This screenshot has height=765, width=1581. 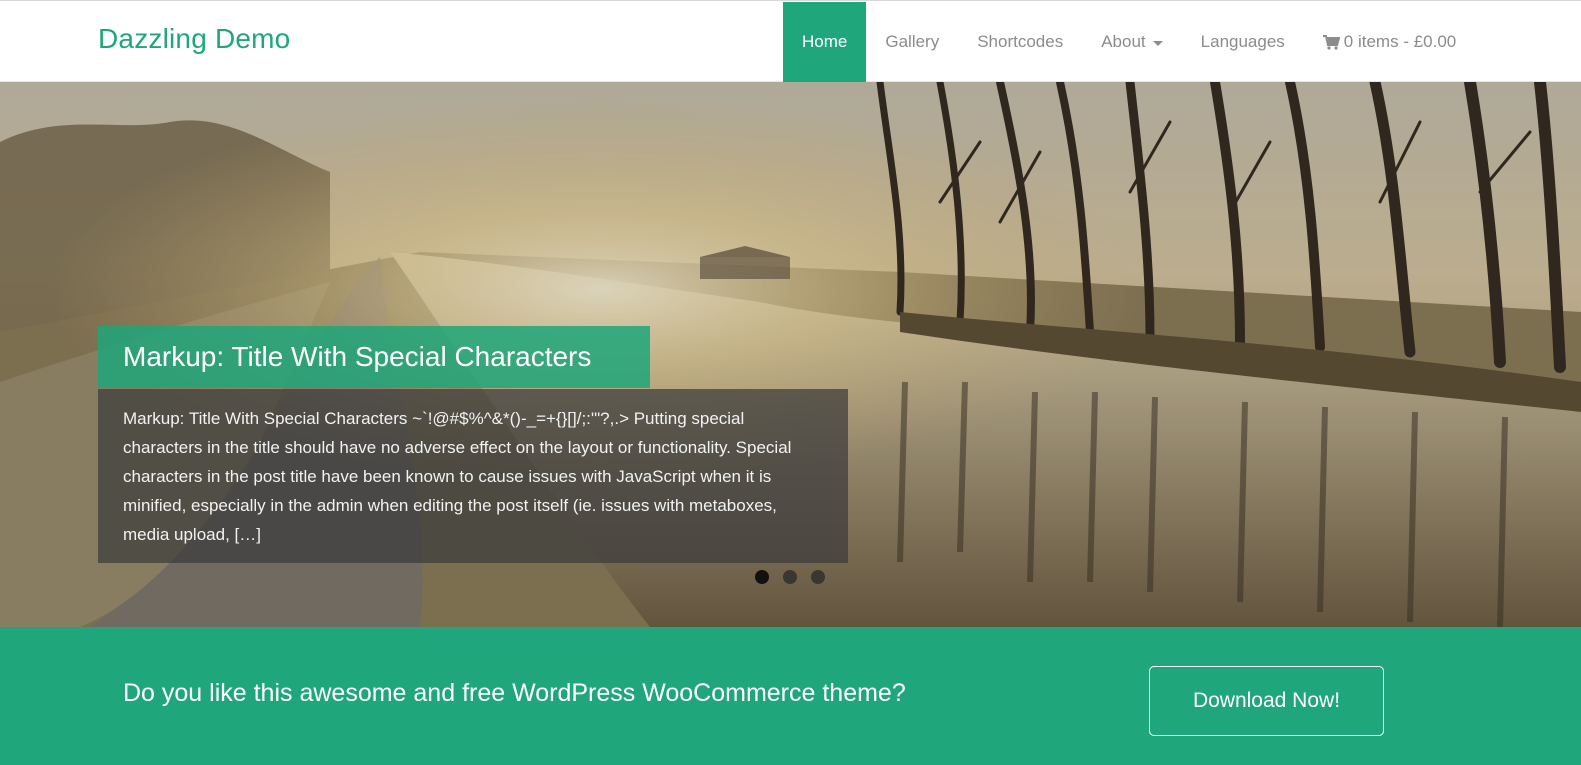 I want to click on nav-shortcodes: Shortcodes, so click(x=1020, y=42).